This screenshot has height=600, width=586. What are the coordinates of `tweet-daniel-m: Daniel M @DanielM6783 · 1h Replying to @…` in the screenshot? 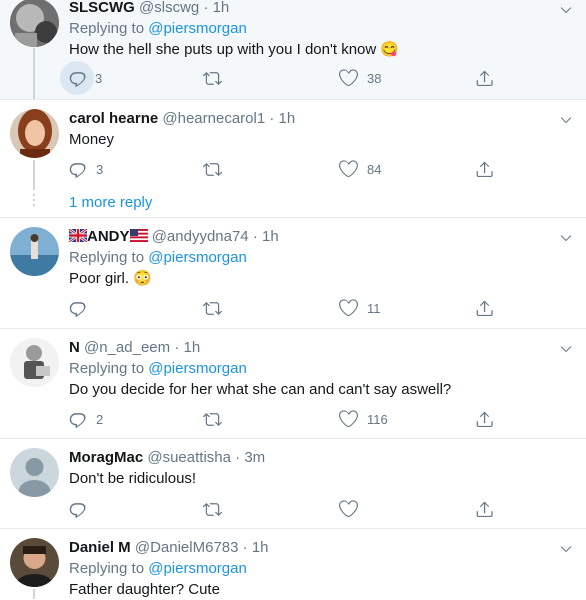 It's located at (293, 564).